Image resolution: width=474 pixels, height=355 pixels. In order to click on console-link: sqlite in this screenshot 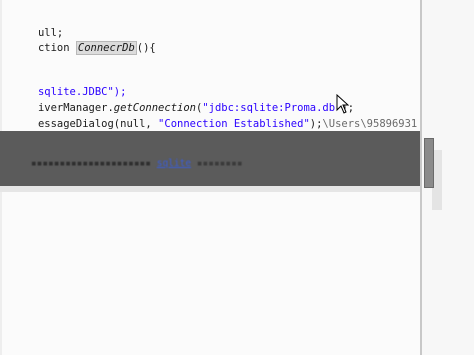, I will do `click(174, 163)`.